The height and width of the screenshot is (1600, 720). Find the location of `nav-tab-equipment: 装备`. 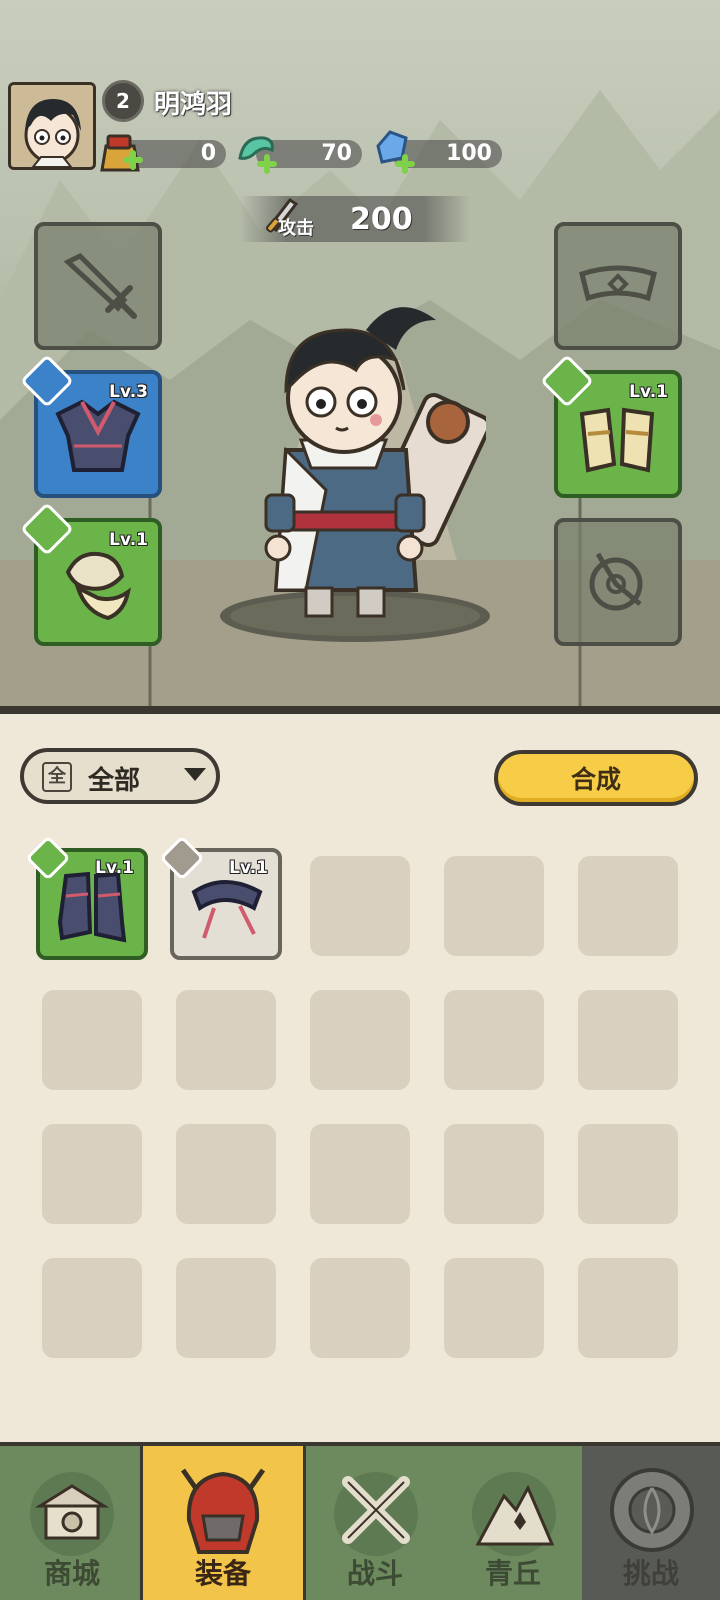

nav-tab-equipment: 装备 is located at coordinates (223, 1523).